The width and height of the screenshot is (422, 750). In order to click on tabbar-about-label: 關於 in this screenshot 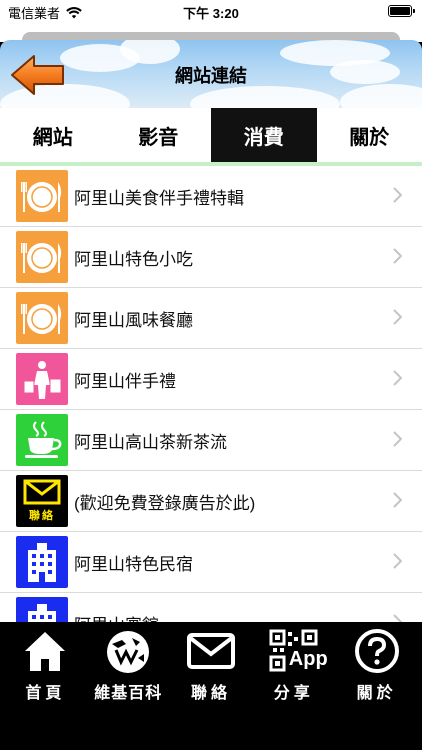, I will do `click(376, 693)`.